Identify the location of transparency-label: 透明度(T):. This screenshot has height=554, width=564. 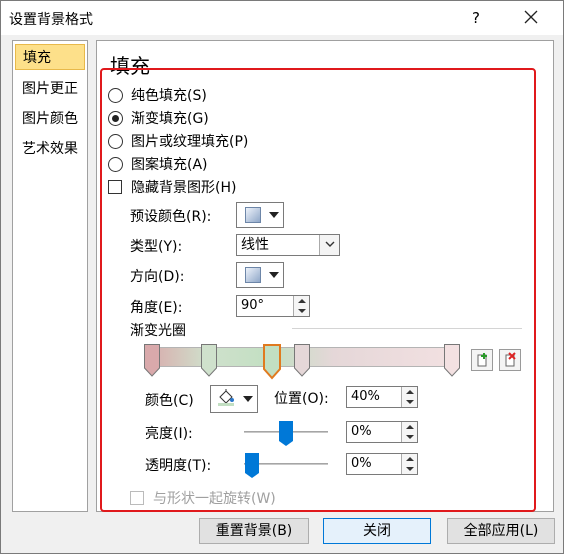
(178, 466).